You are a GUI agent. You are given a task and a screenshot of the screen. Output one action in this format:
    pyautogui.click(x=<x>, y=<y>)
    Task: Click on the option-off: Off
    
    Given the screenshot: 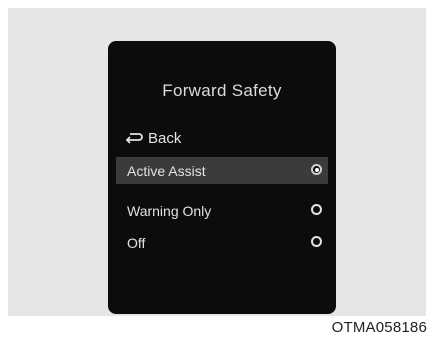 What is the action you would take?
    pyautogui.click(x=222, y=242)
    